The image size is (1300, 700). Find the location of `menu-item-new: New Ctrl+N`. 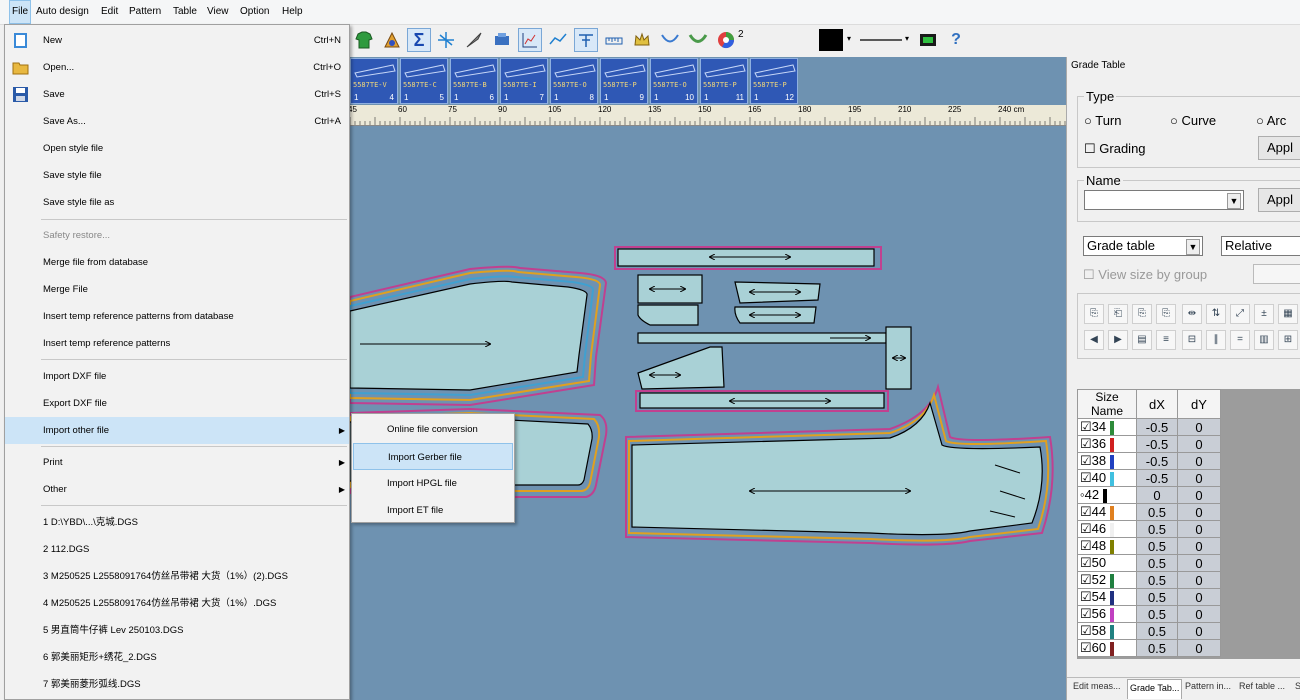

menu-item-new: New Ctrl+N is located at coordinates (177, 40).